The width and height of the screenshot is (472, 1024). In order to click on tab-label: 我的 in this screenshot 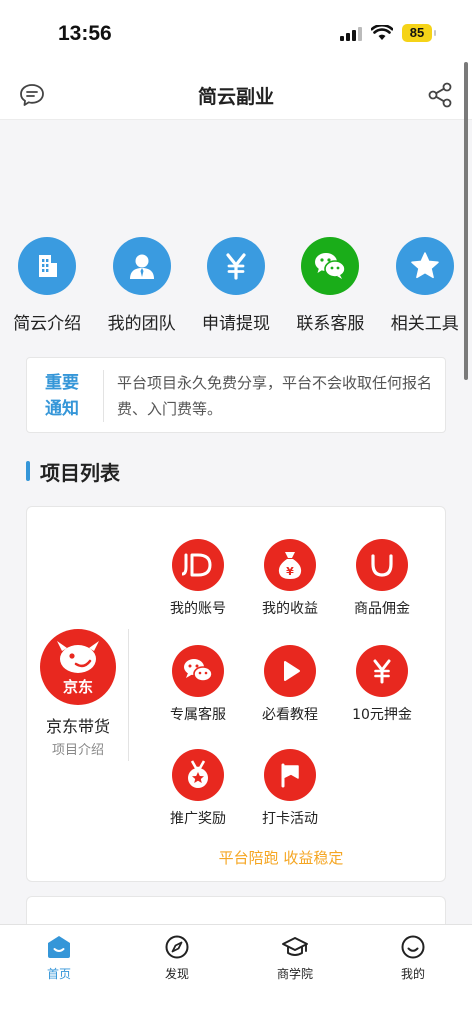, I will do `click(412, 974)`.